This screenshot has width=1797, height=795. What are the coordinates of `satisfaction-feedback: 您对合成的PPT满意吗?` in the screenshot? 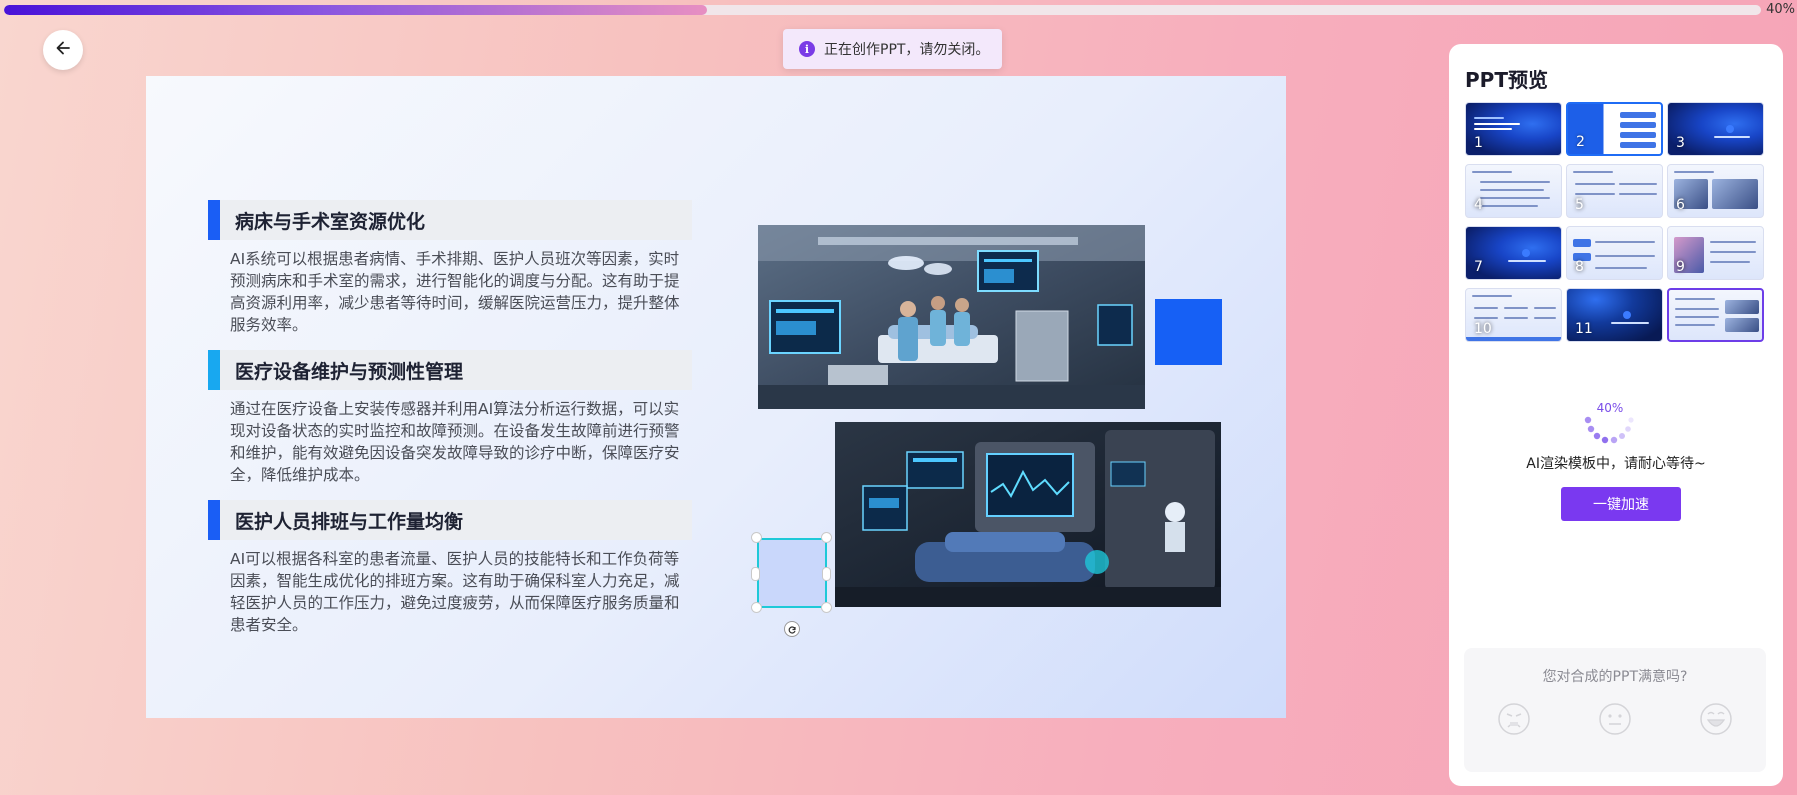 It's located at (1615, 710).